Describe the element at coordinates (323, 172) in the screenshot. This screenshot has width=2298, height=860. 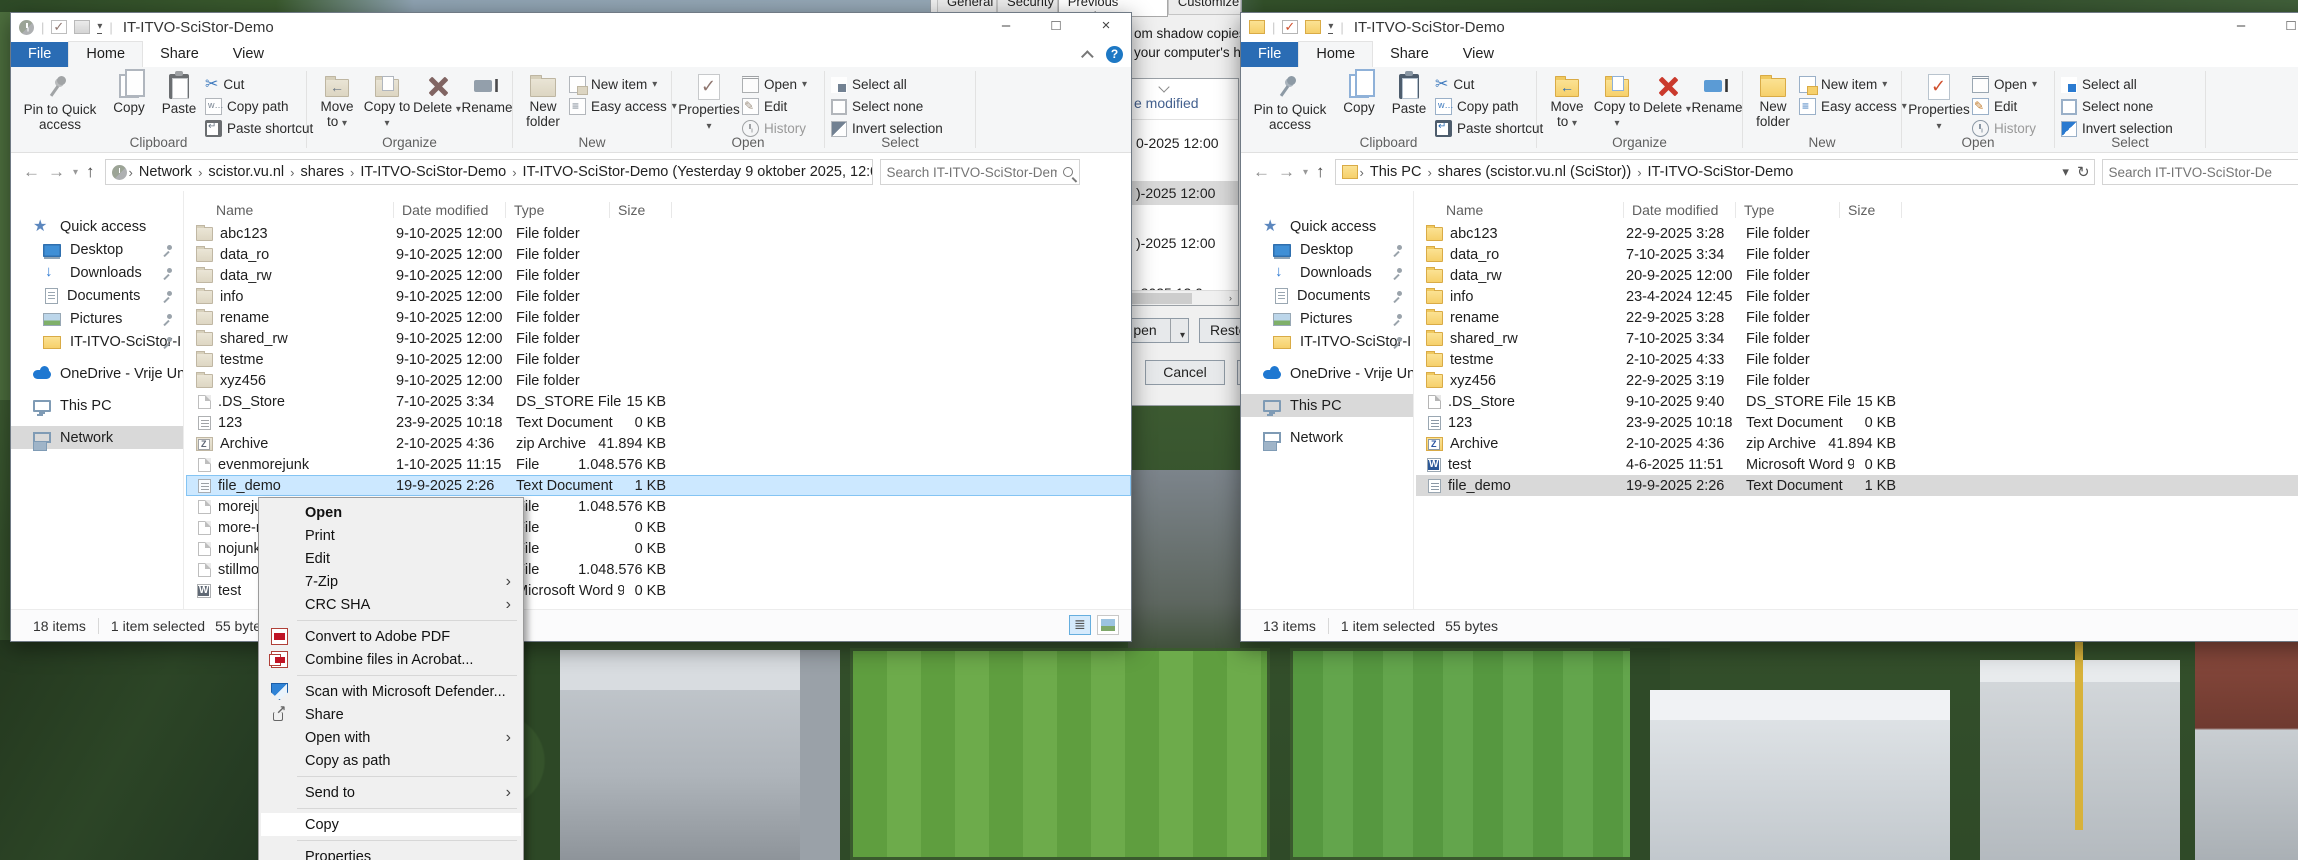
I see `breadcrumb-item: shares` at that location.